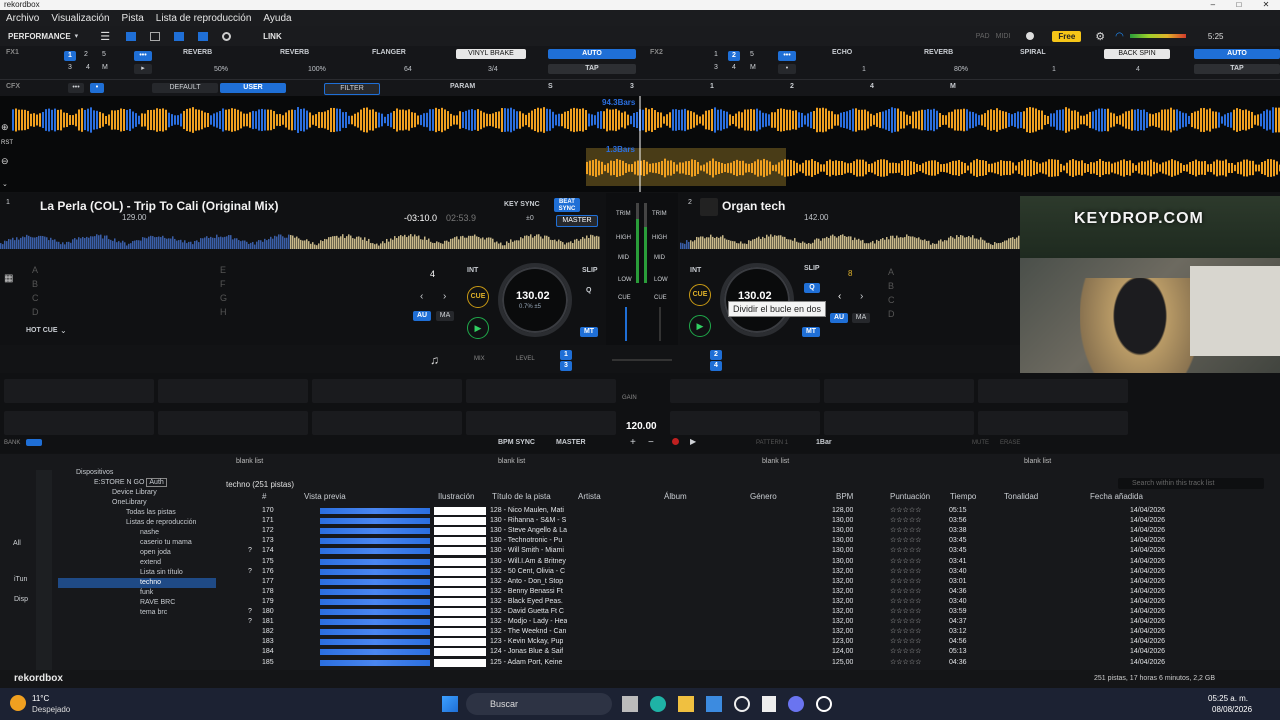 This screenshot has width=1280, height=720. Describe the element at coordinates (1213, 5) in the screenshot. I see `minimize-icon: –` at that location.